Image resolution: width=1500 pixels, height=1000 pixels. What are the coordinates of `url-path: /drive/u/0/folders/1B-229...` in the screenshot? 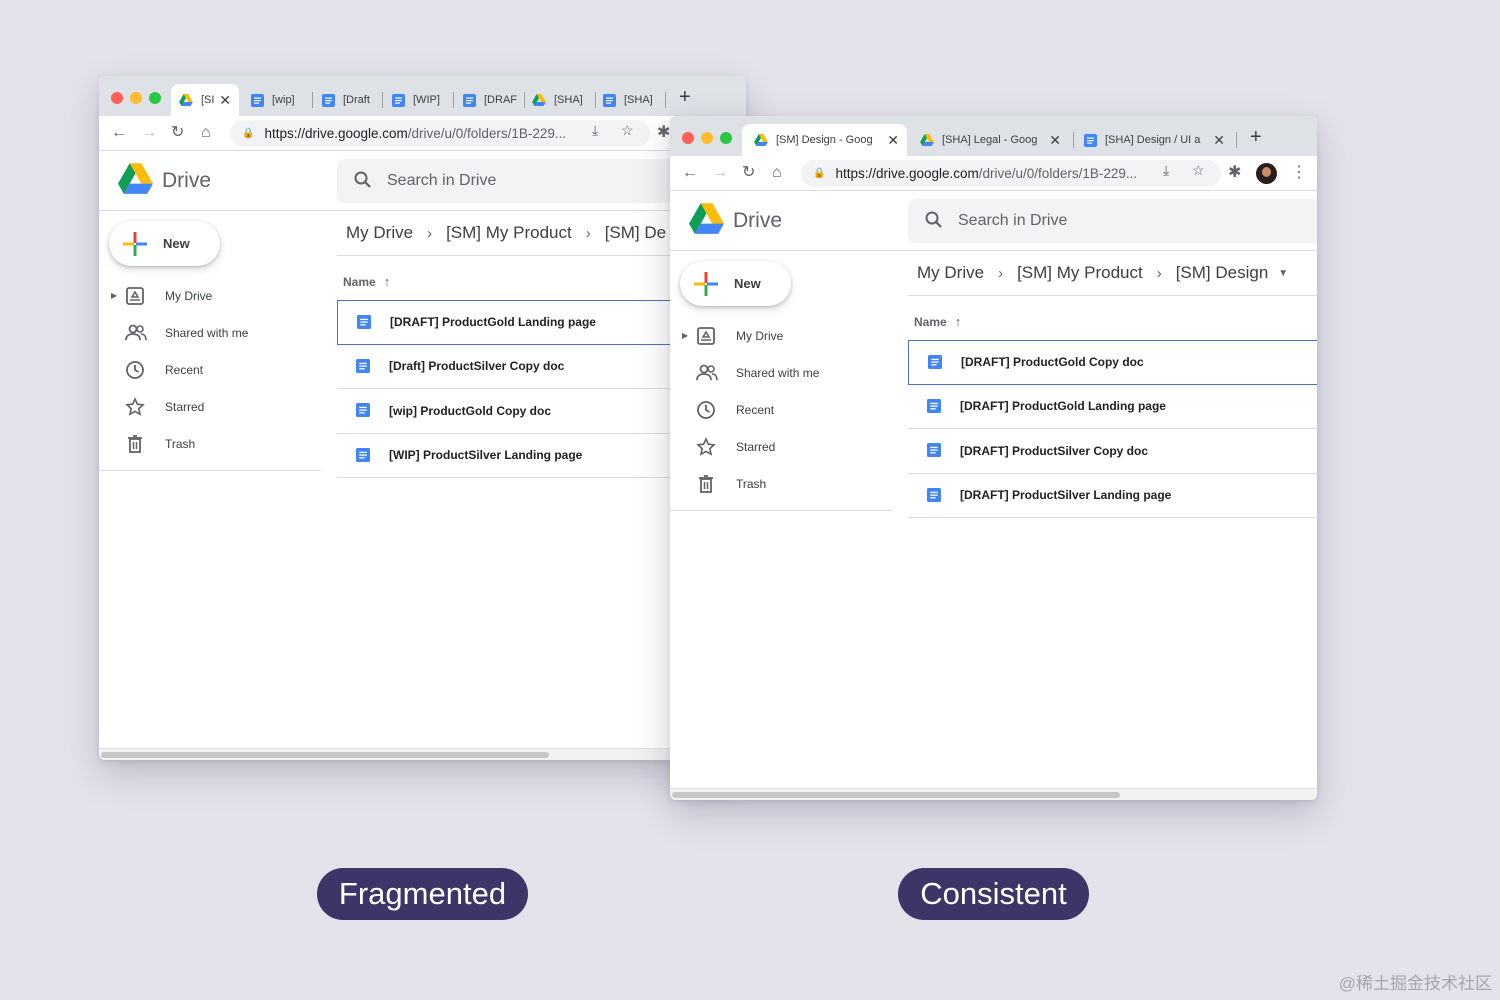 It's located at (487, 133).